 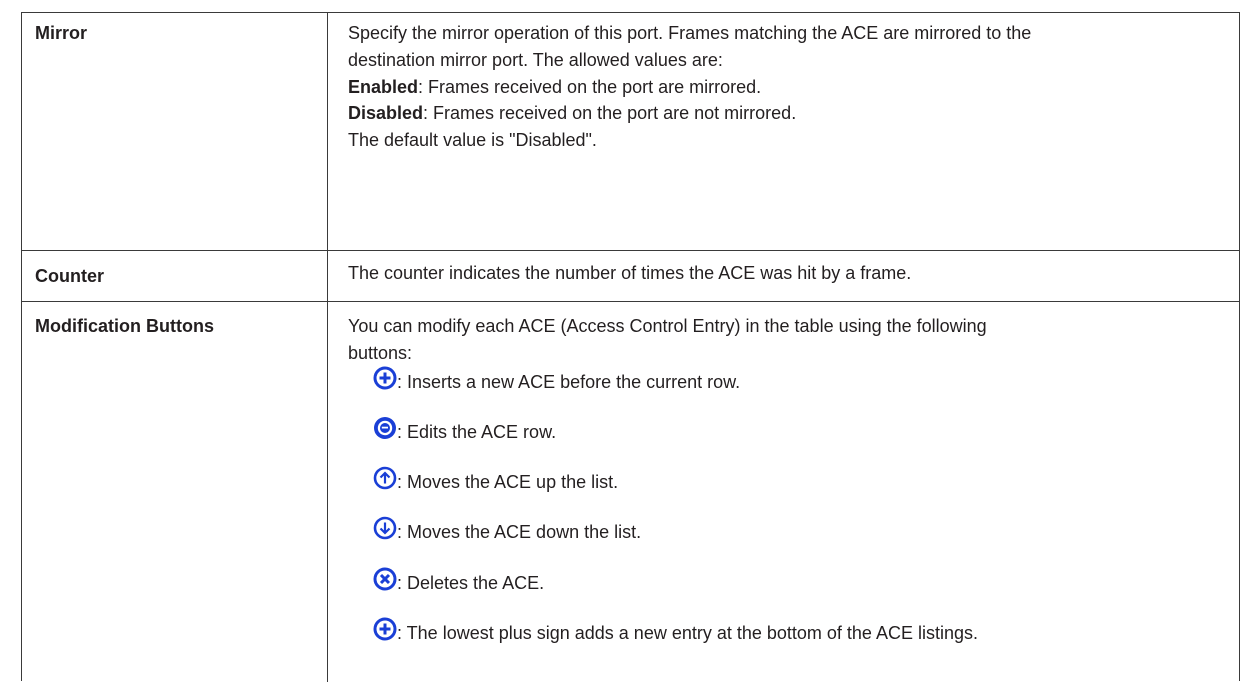 What do you see at coordinates (386, 113) in the screenshot?
I see `disabled-label: Disabled` at bounding box center [386, 113].